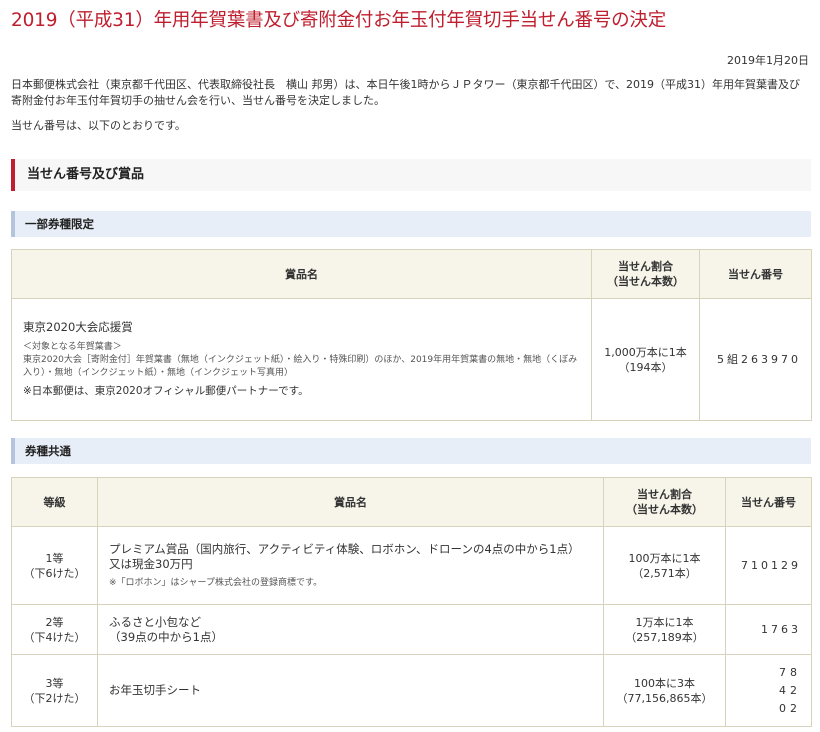  I want to click on ratio-line2: （77,156,865本）, so click(664, 698).